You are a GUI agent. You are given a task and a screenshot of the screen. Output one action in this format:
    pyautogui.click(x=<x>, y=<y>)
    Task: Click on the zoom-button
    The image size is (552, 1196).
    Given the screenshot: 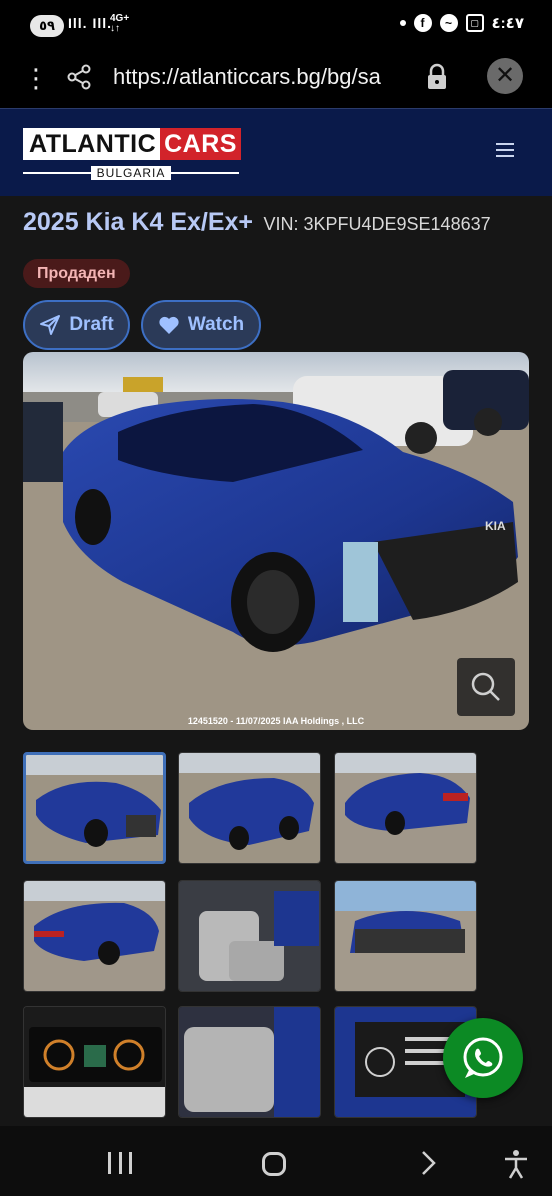 What is the action you would take?
    pyautogui.click(x=486, y=687)
    